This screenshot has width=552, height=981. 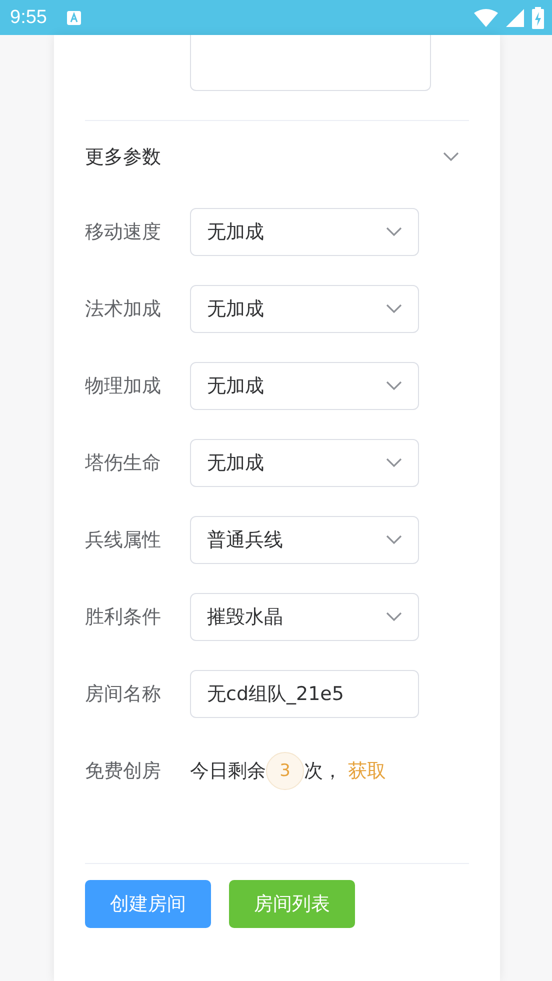 I want to click on field-label: 兵线属性, so click(x=123, y=540).